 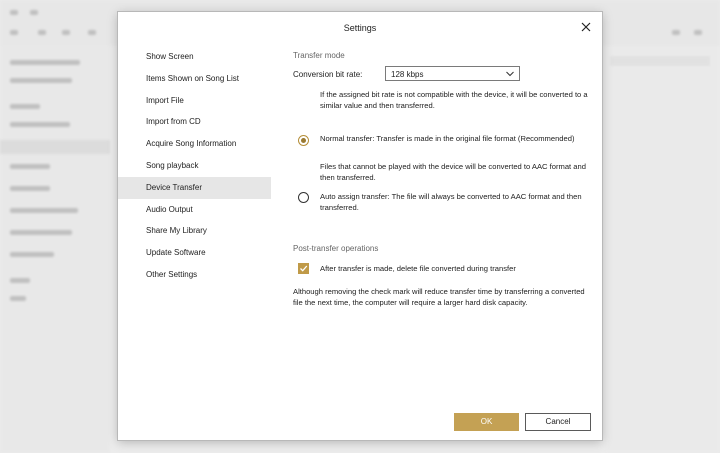 I want to click on chevron-down-icon, so click(x=510, y=74).